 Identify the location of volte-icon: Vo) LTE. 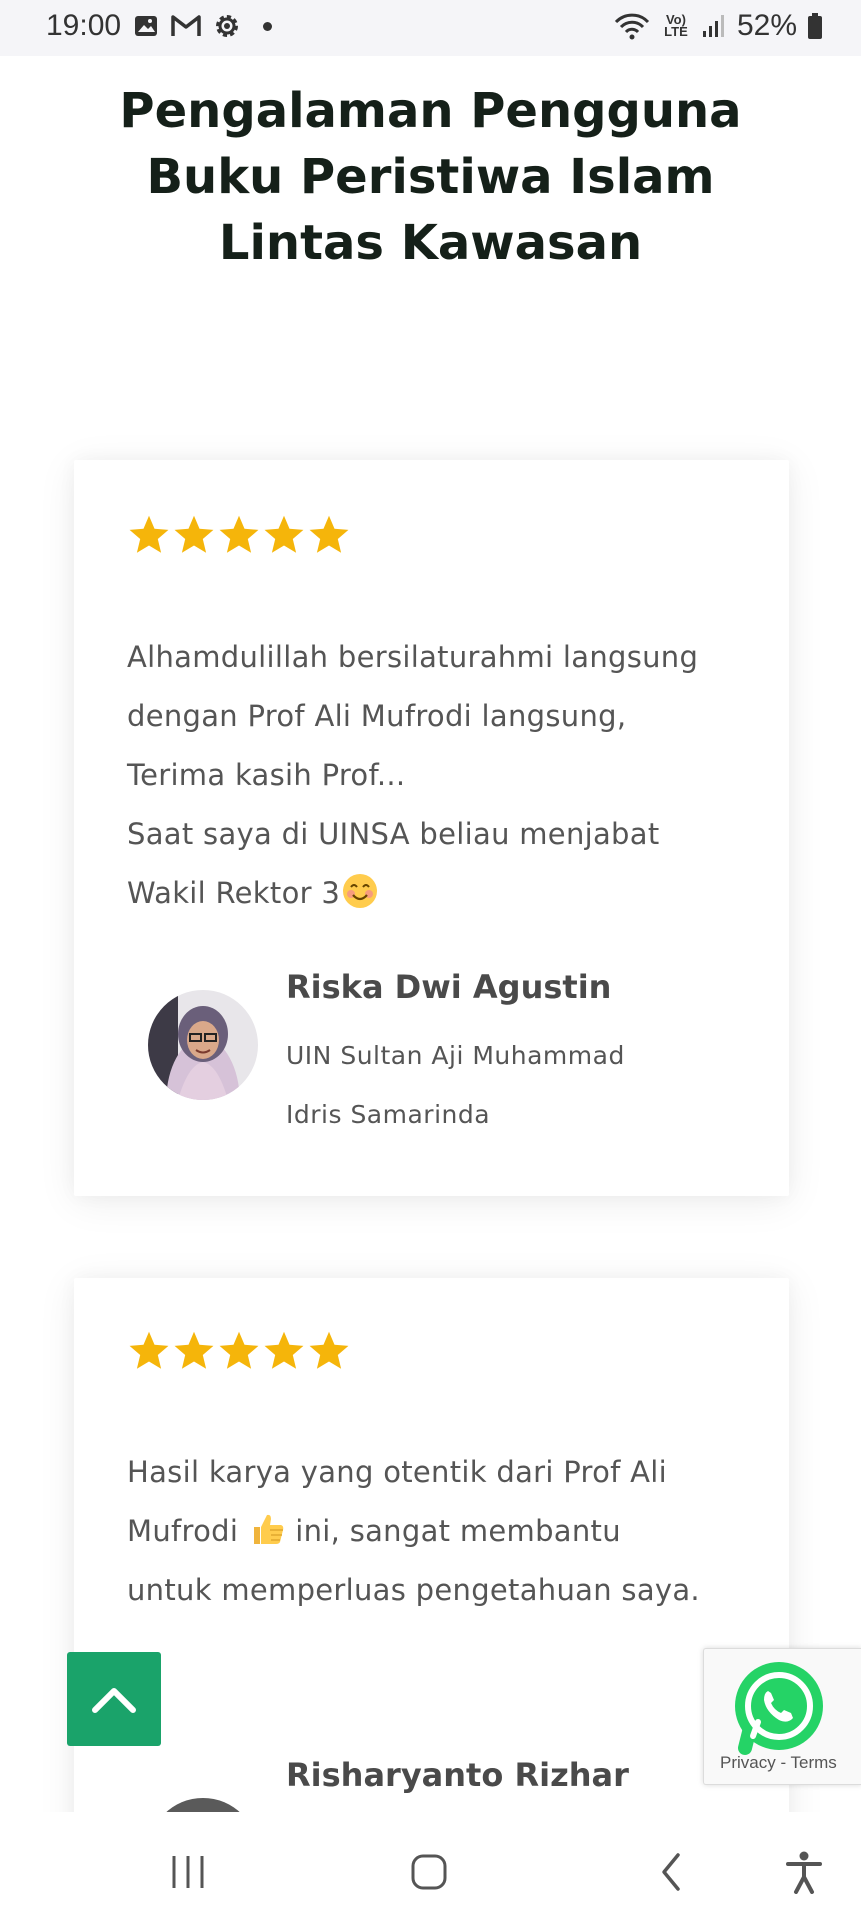
(676, 25).